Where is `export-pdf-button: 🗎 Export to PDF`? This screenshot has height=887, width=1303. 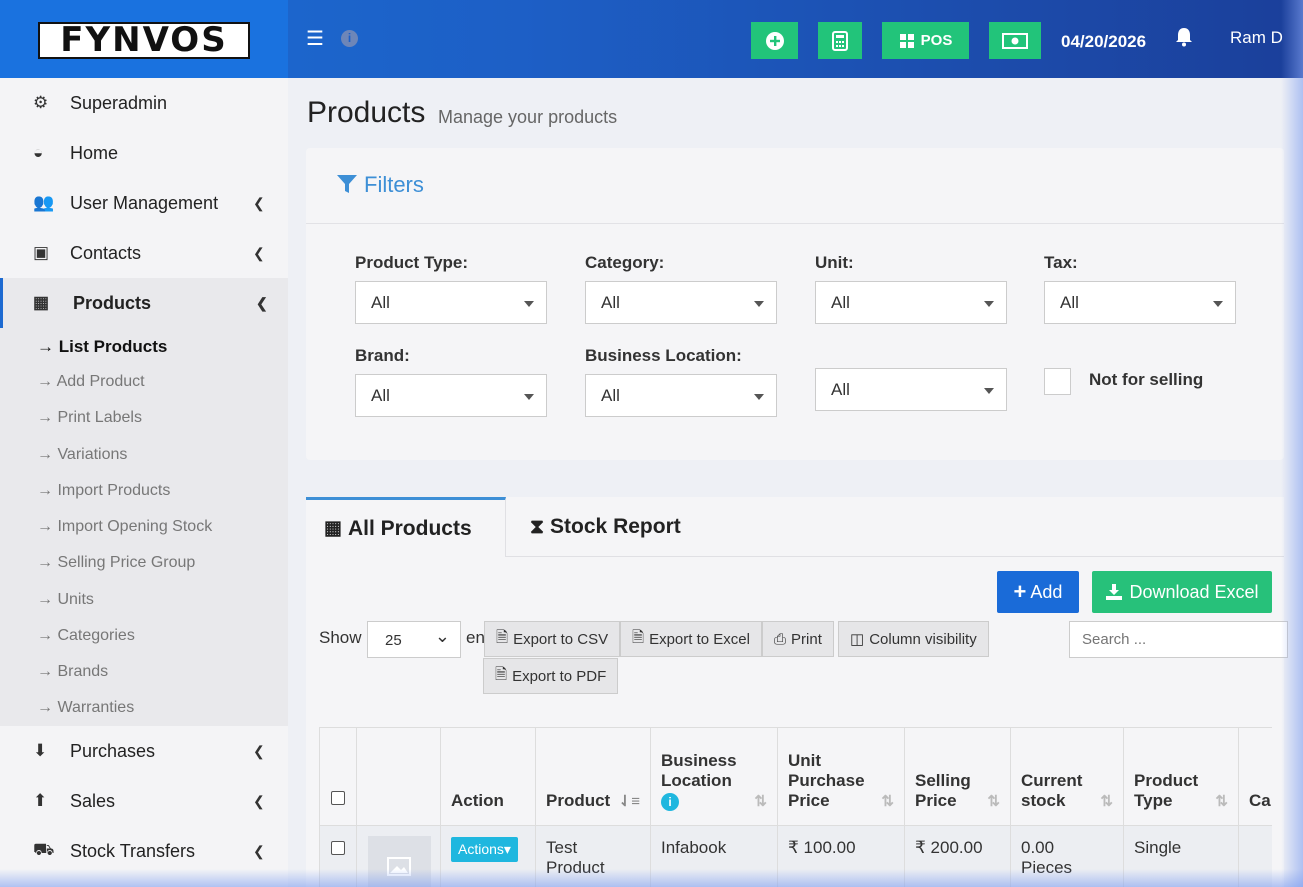
export-pdf-button: 🗎 Export to PDF is located at coordinates (551, 676).